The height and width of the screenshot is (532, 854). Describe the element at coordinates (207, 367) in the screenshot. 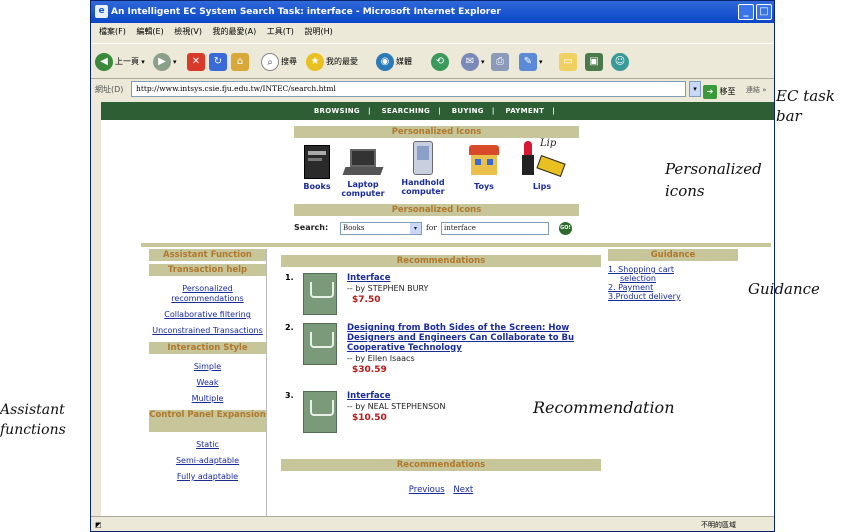

I see `simple-link: Simple` at that location.